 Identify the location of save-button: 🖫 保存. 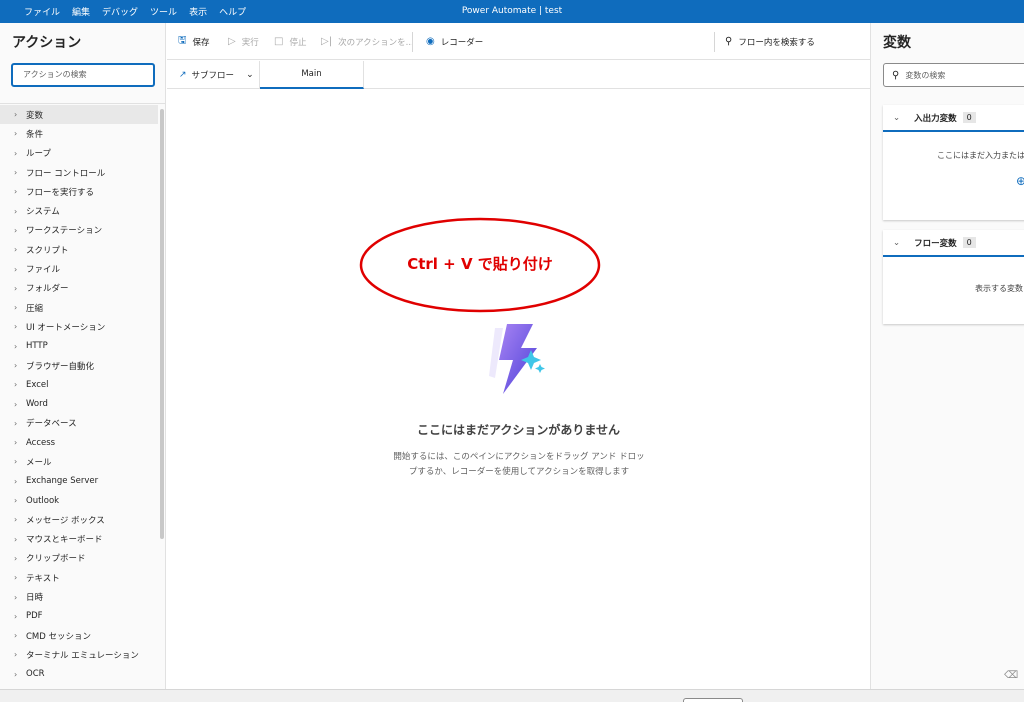
(194, 41).